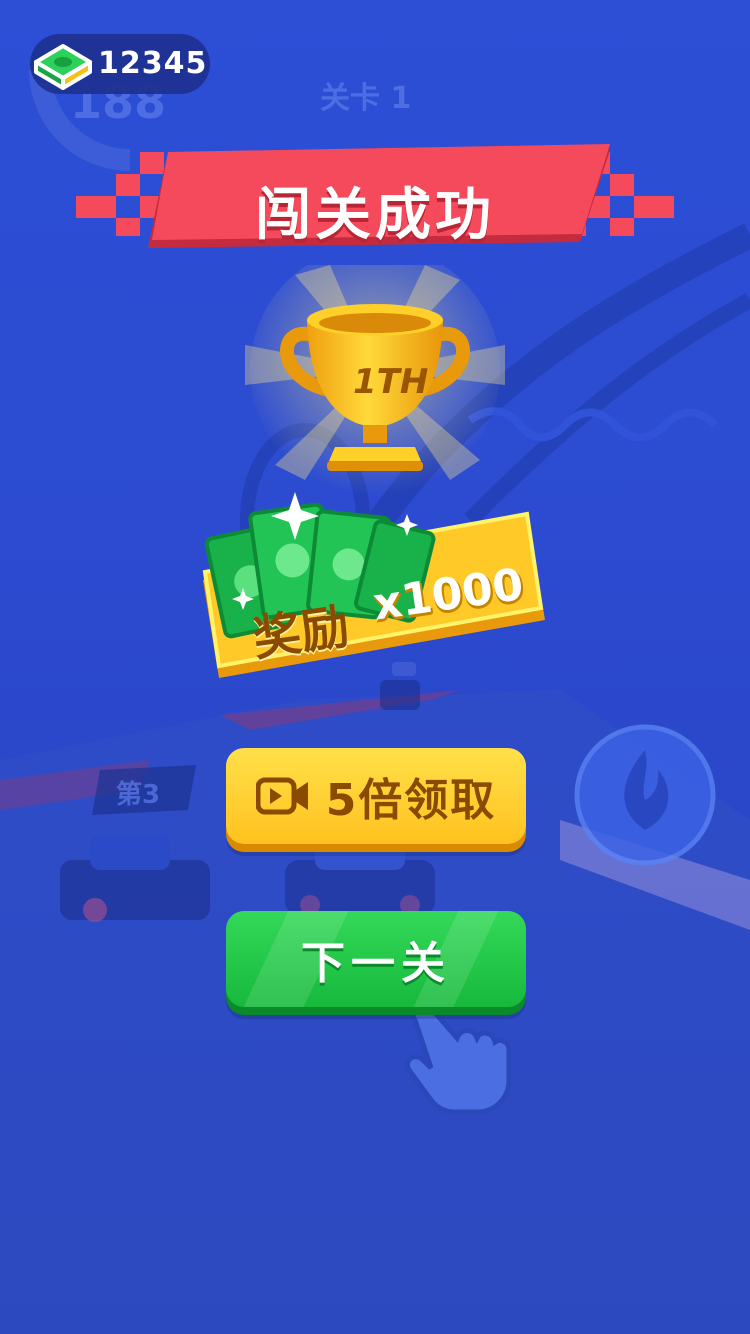  What do you see at coordinates (376, 963) in the screenshot?
I see `next-level-label: 下一关` at bounding box center [376, 963].